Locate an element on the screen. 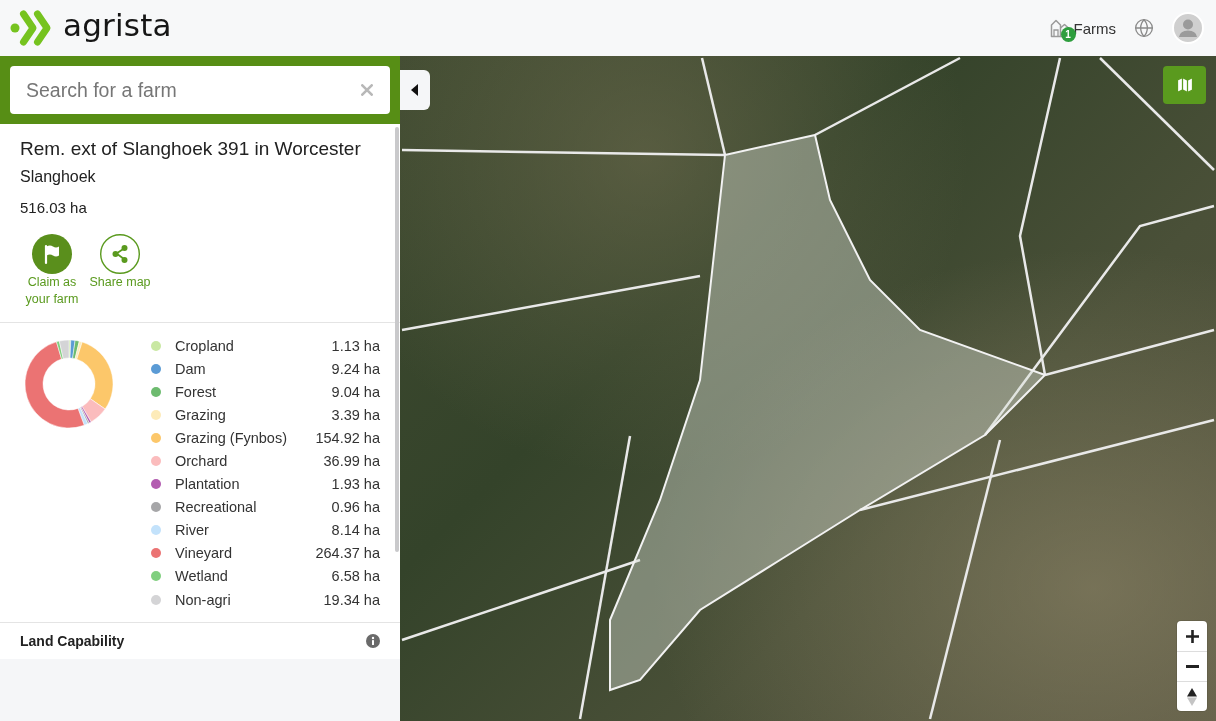 The width and height of the screenshot is (1216, 721). farm-area: 516.03 ha is located at coordinates (200, 208).